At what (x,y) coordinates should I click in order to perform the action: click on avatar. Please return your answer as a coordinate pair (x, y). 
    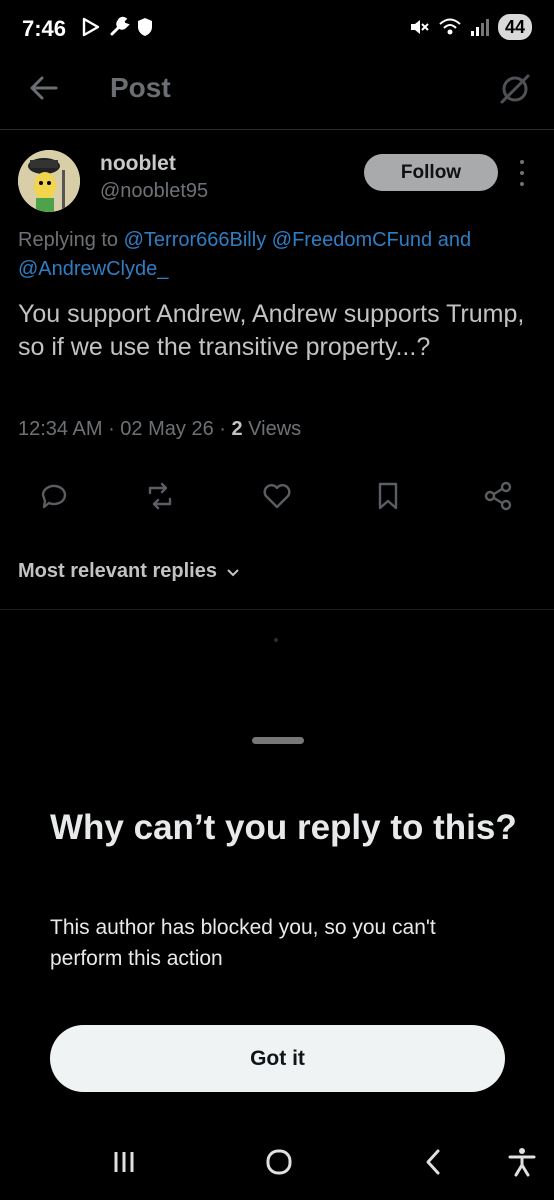
    Looking at the image, I should click on (49, 181).